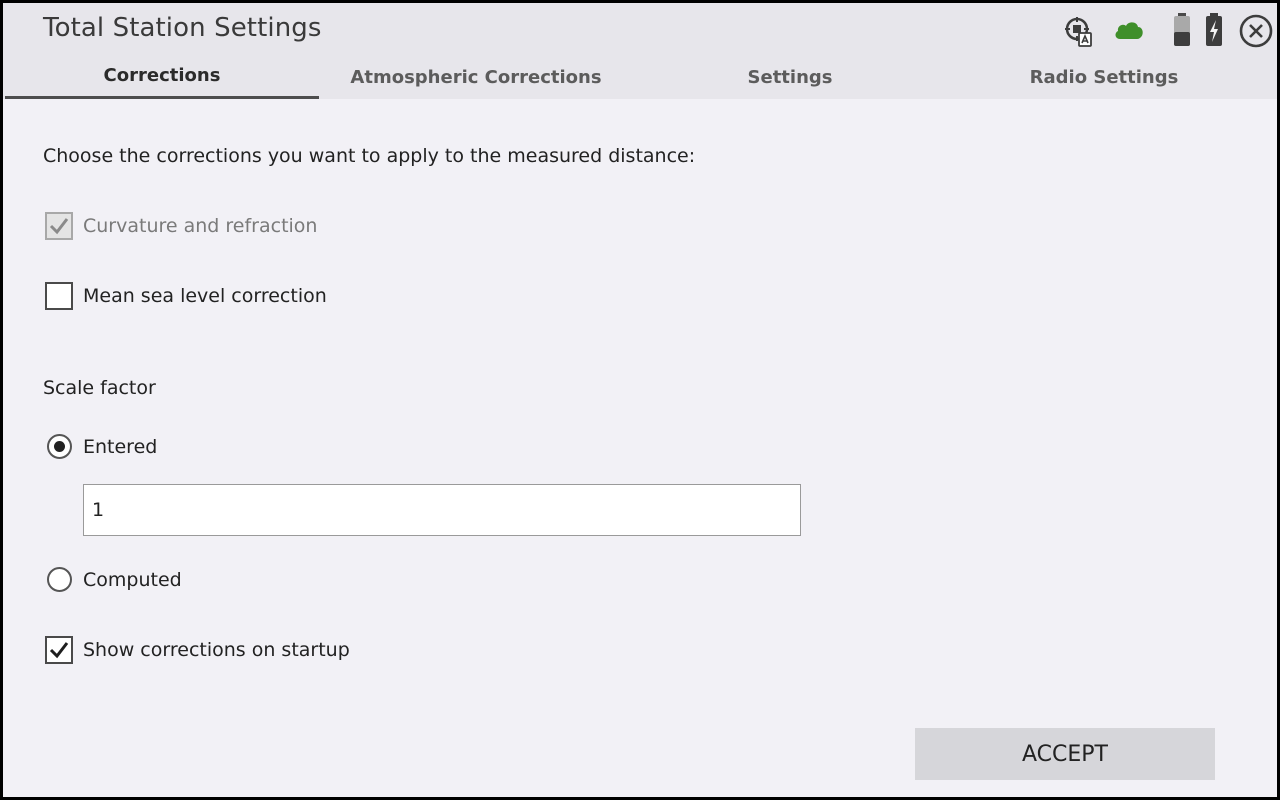 The width and height of the screenshot is (1280, 800). What do you see at coordinates (1065, 754) in the screenshot?
I see `accept-button: ACCEPT` at bounding box center [1065, 754].